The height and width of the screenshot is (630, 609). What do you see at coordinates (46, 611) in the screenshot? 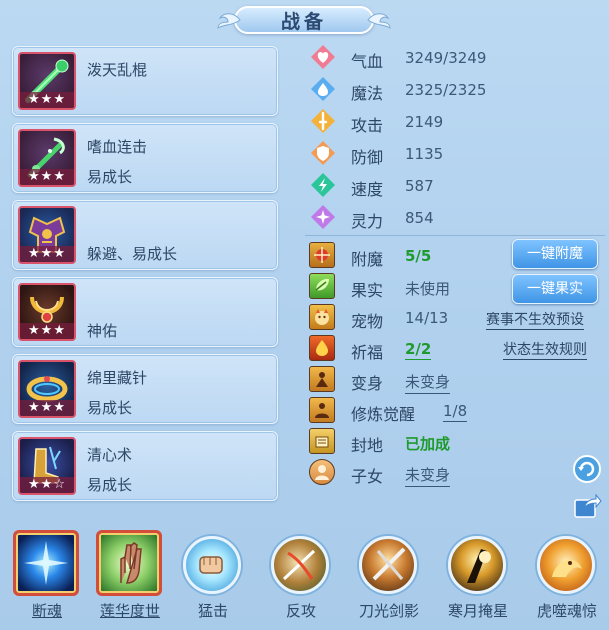
I see `skill-name: 断魂` at bounding box center [46, 611].